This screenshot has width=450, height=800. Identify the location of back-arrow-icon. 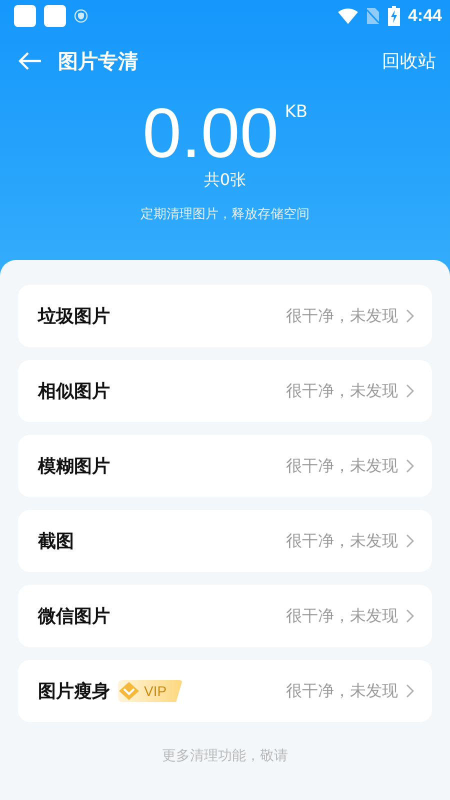
(30, 61).